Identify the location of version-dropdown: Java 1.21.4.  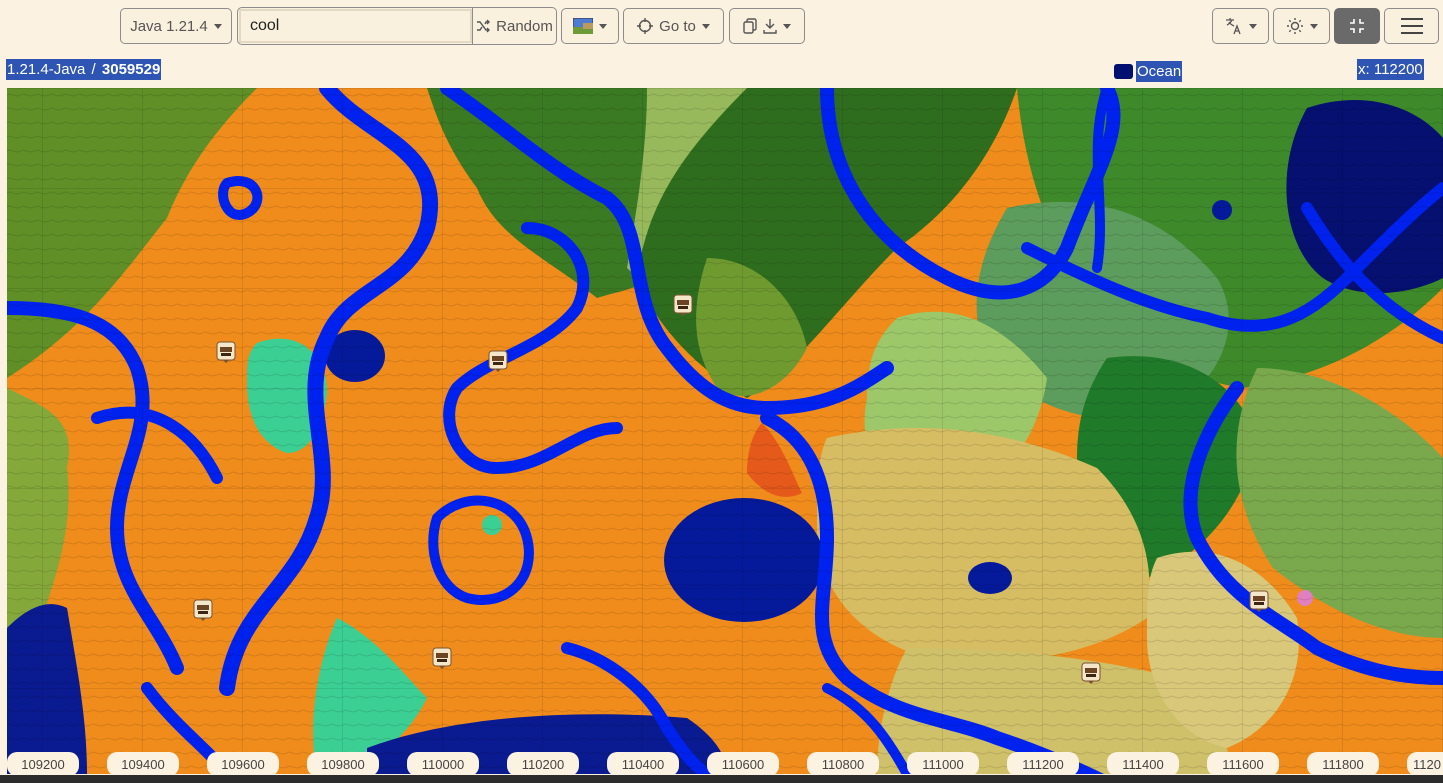
(176, 26).